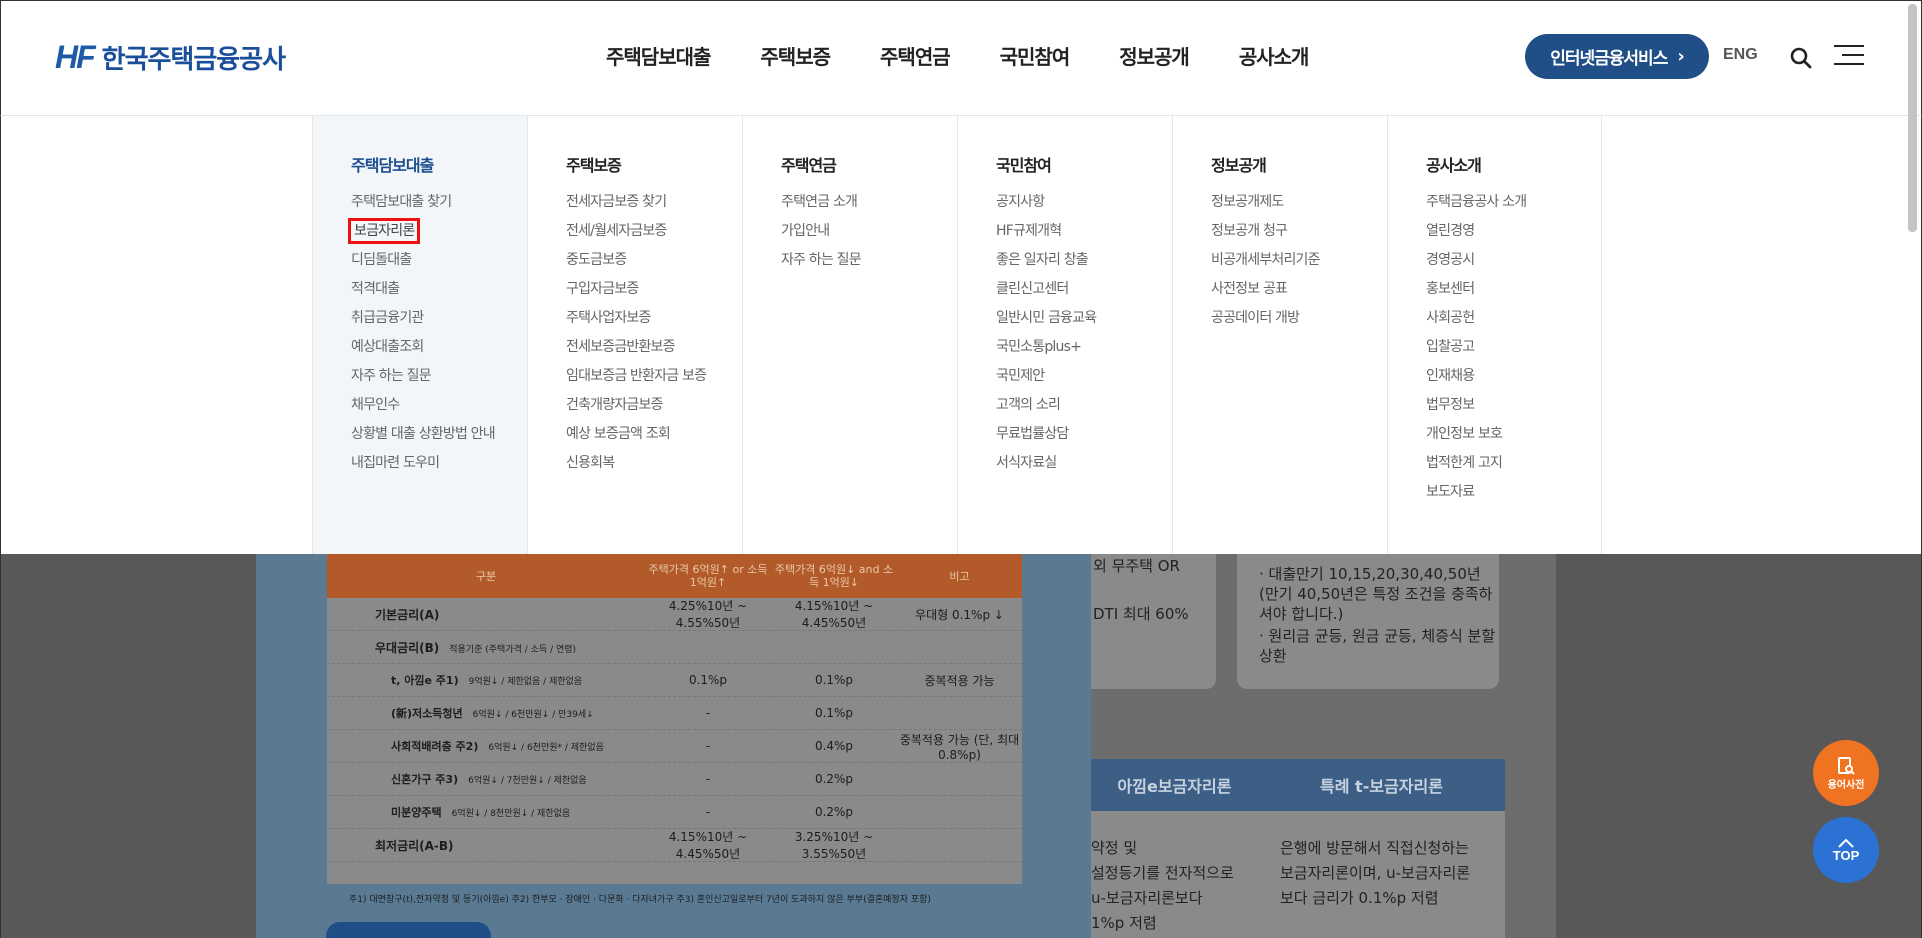 This screenshot has width=1922, height=938. Describe the element at coordinates (654, 463) in the screenshot. I see `menu-item: 신용회복` at that location.